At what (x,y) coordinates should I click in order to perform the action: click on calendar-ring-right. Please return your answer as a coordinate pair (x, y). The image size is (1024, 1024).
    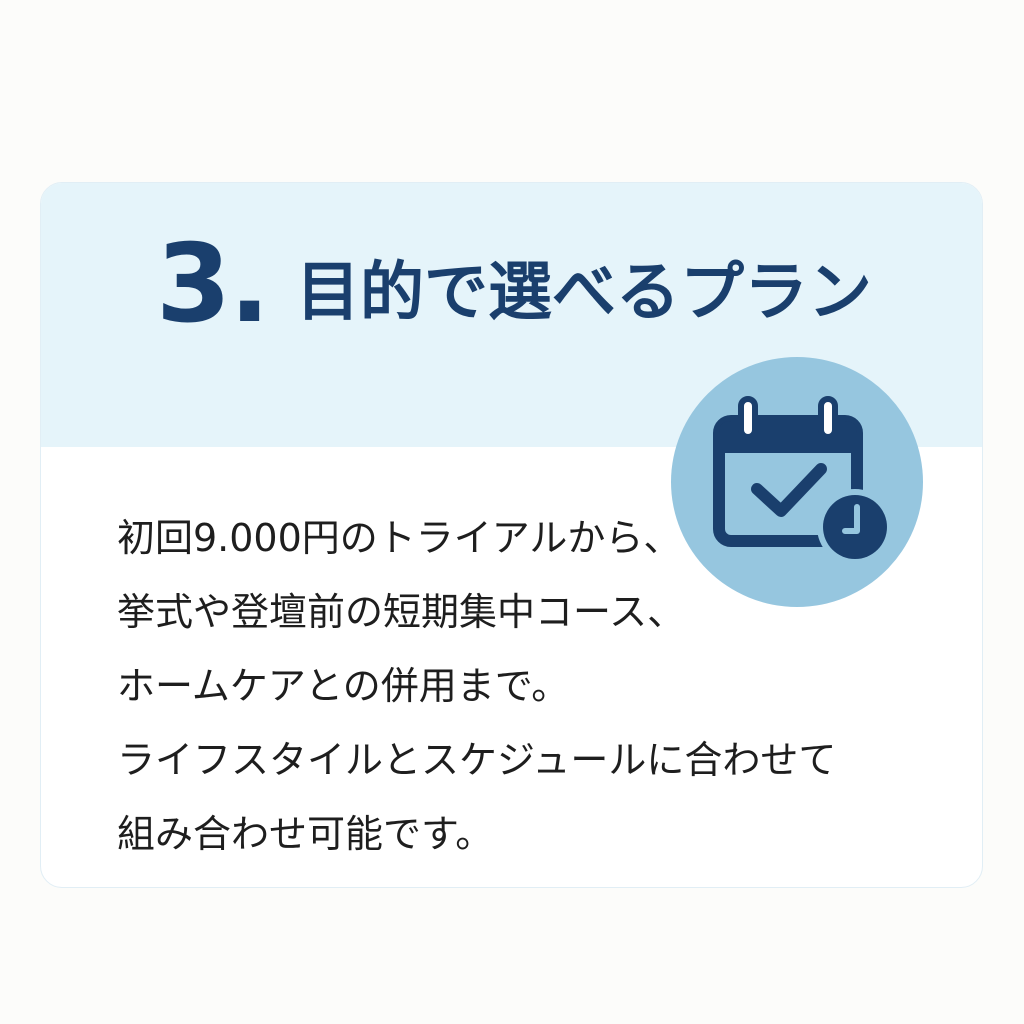
    Looking at the image, I should click on (828, 418).